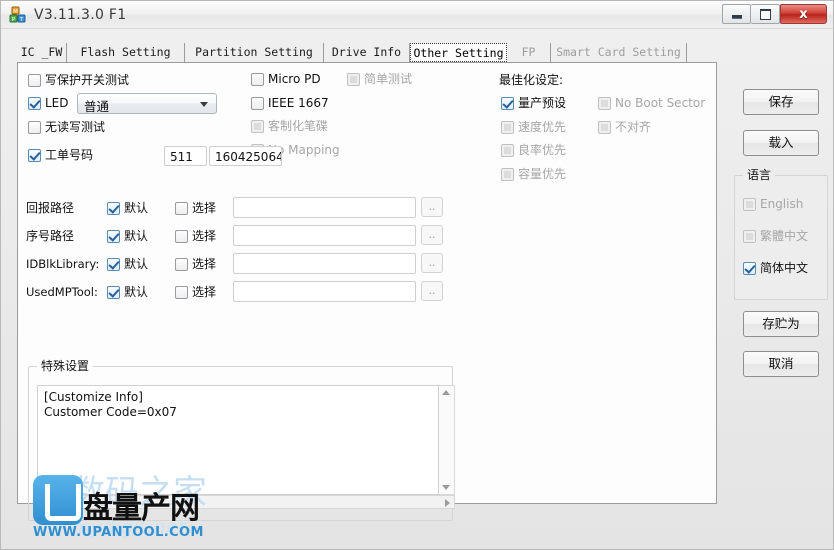 The image size is (834, 550). Describe the element at coordinates (367, 52) in the screenshot. I see `tab-drive-info: Drive Info` at that location.